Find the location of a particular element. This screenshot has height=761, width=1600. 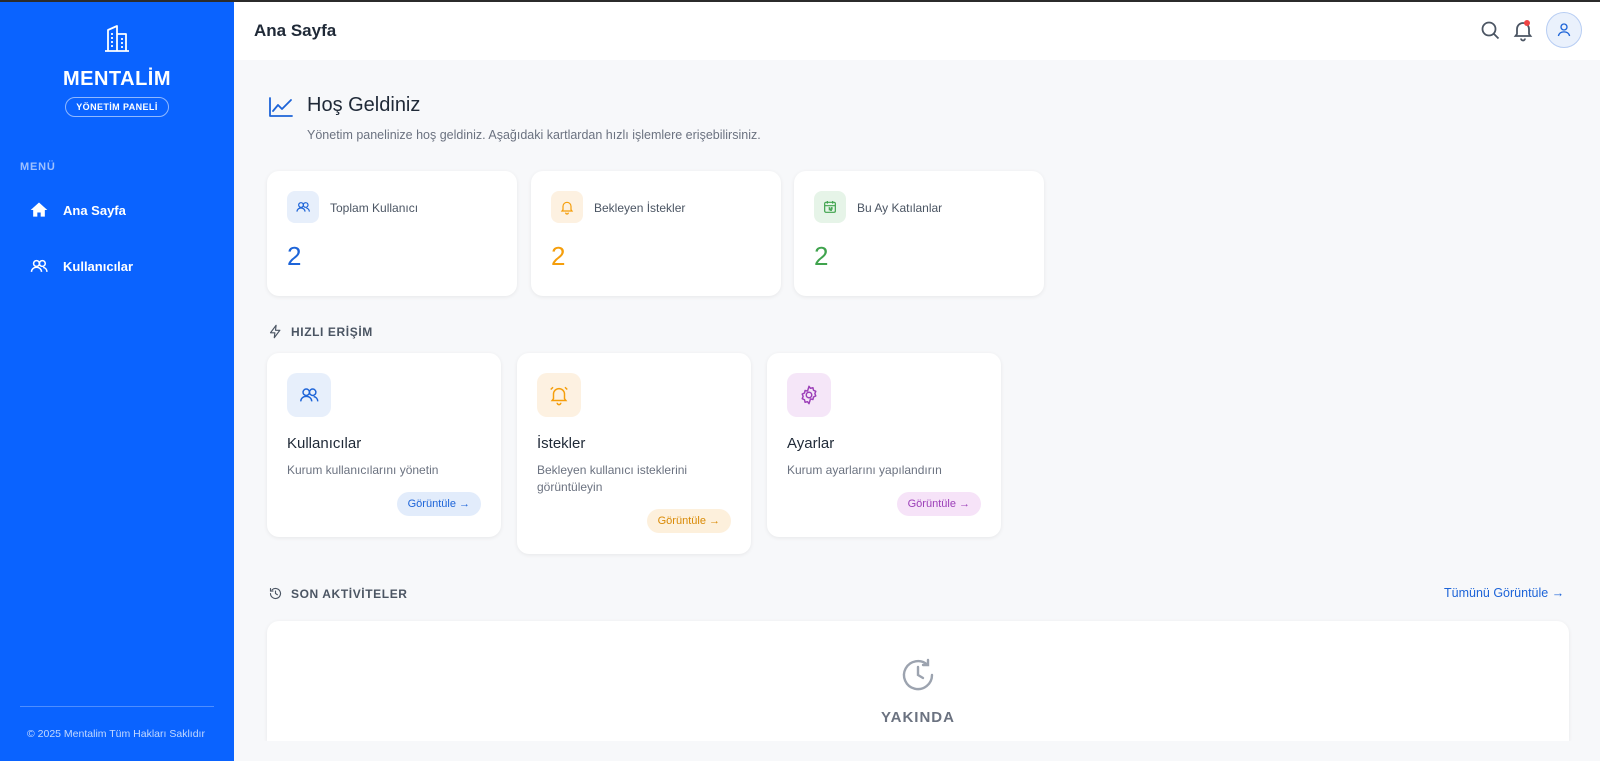

section-title-label: HIZLI ERİŞİM is located at coordinates (332, 331).